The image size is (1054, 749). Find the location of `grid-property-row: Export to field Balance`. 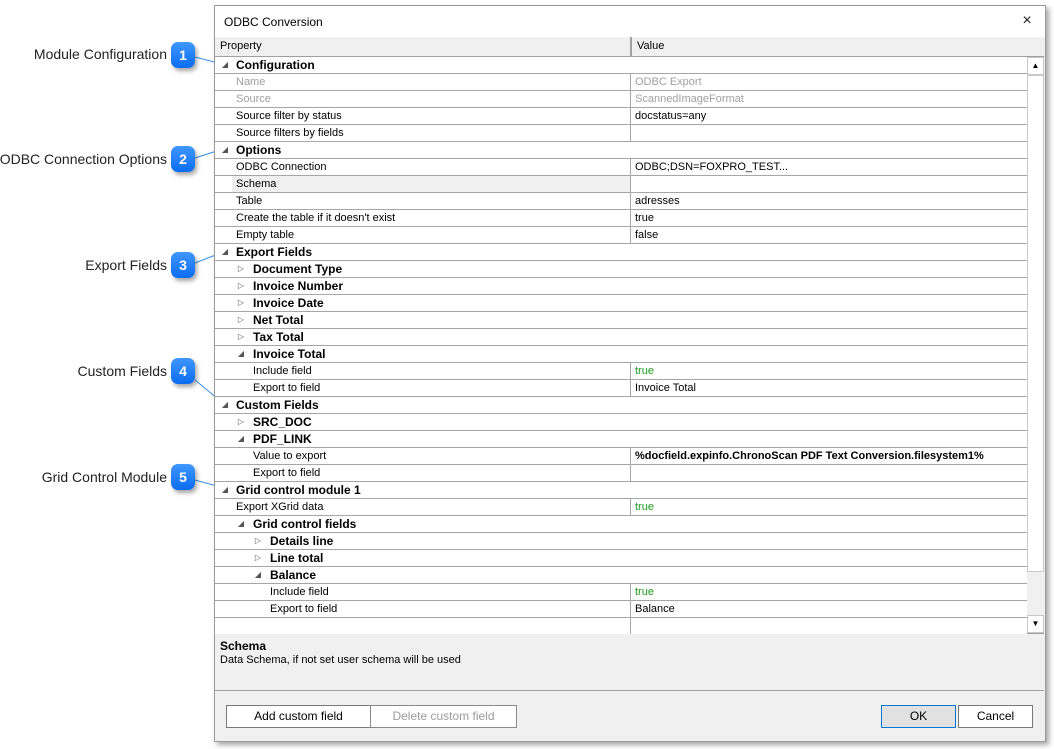

grid-property-row: Export to field Balance is located at coordinates (621, 609).